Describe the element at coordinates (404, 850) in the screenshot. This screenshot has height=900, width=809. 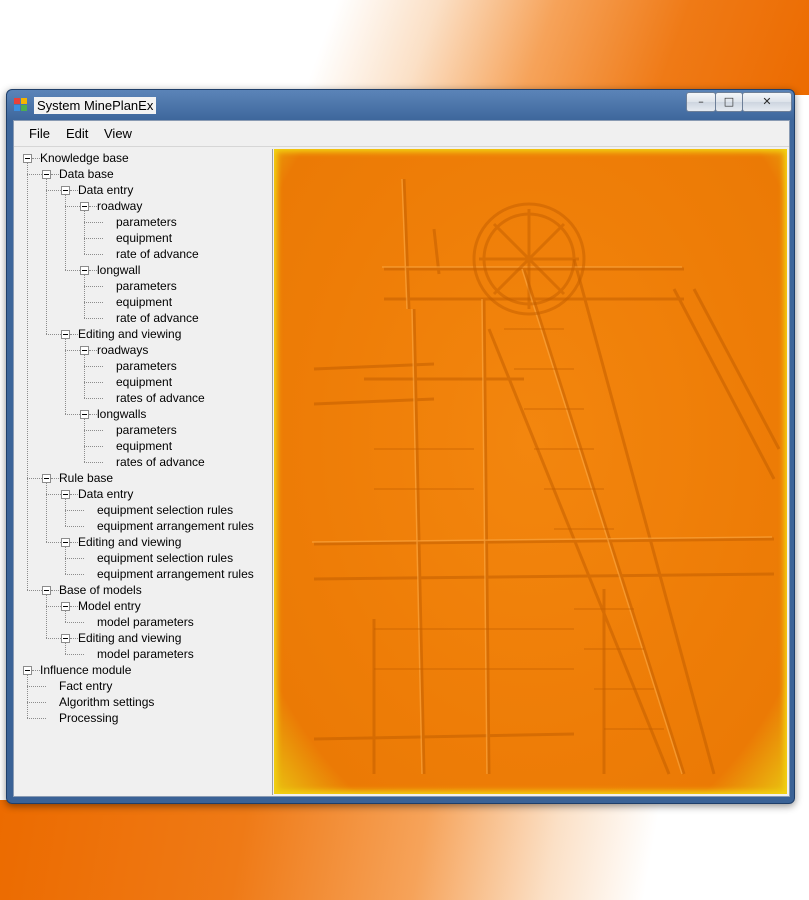
I see `desktop-background-bottom` at that location.